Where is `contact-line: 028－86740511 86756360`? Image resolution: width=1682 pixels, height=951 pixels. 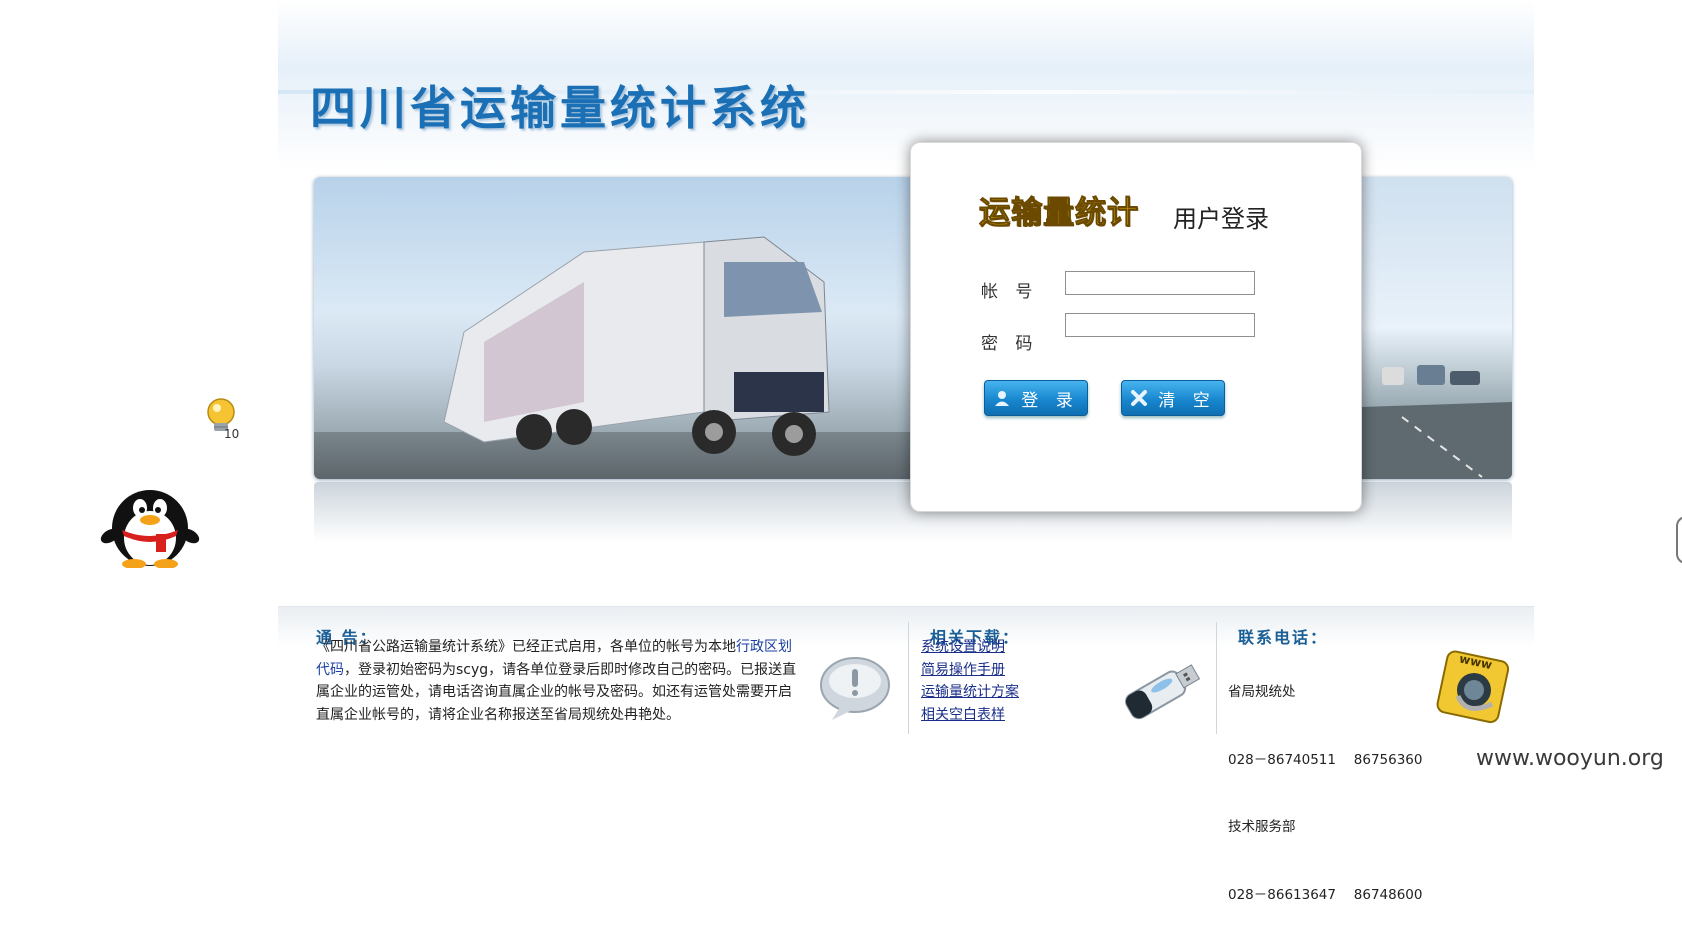
contact-line: 028－86740511 86756360 is located at coordinates (1325, 759).